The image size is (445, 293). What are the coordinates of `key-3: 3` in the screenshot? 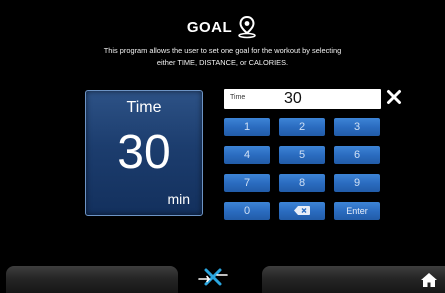 It's located at (357, 127).